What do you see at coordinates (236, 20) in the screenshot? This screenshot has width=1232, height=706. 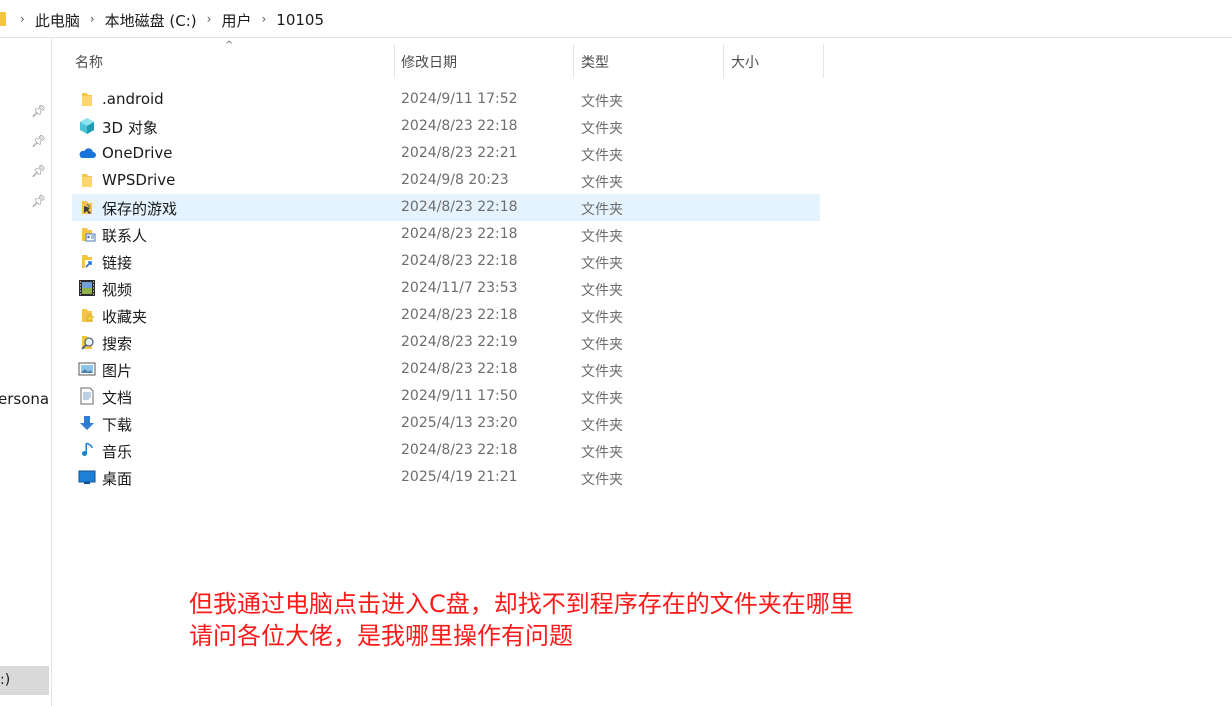 I see `breadcrumb-item-users: 用户` at bounding box center [236, 20].